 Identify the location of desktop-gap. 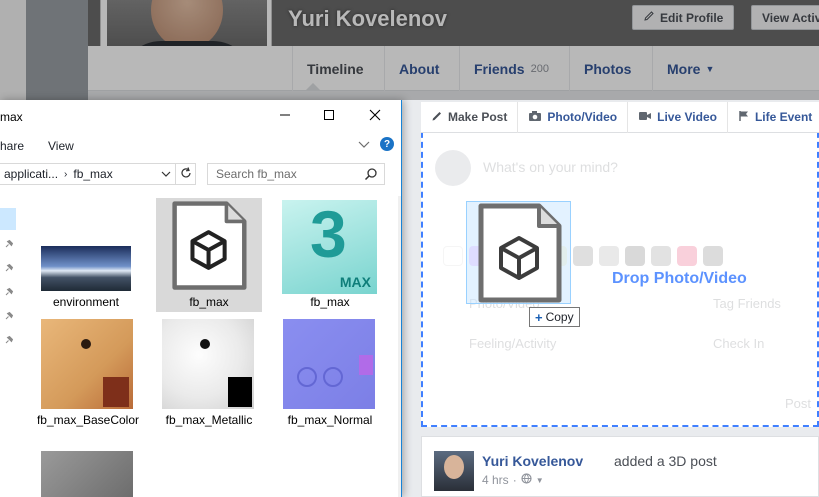
(57, 50).